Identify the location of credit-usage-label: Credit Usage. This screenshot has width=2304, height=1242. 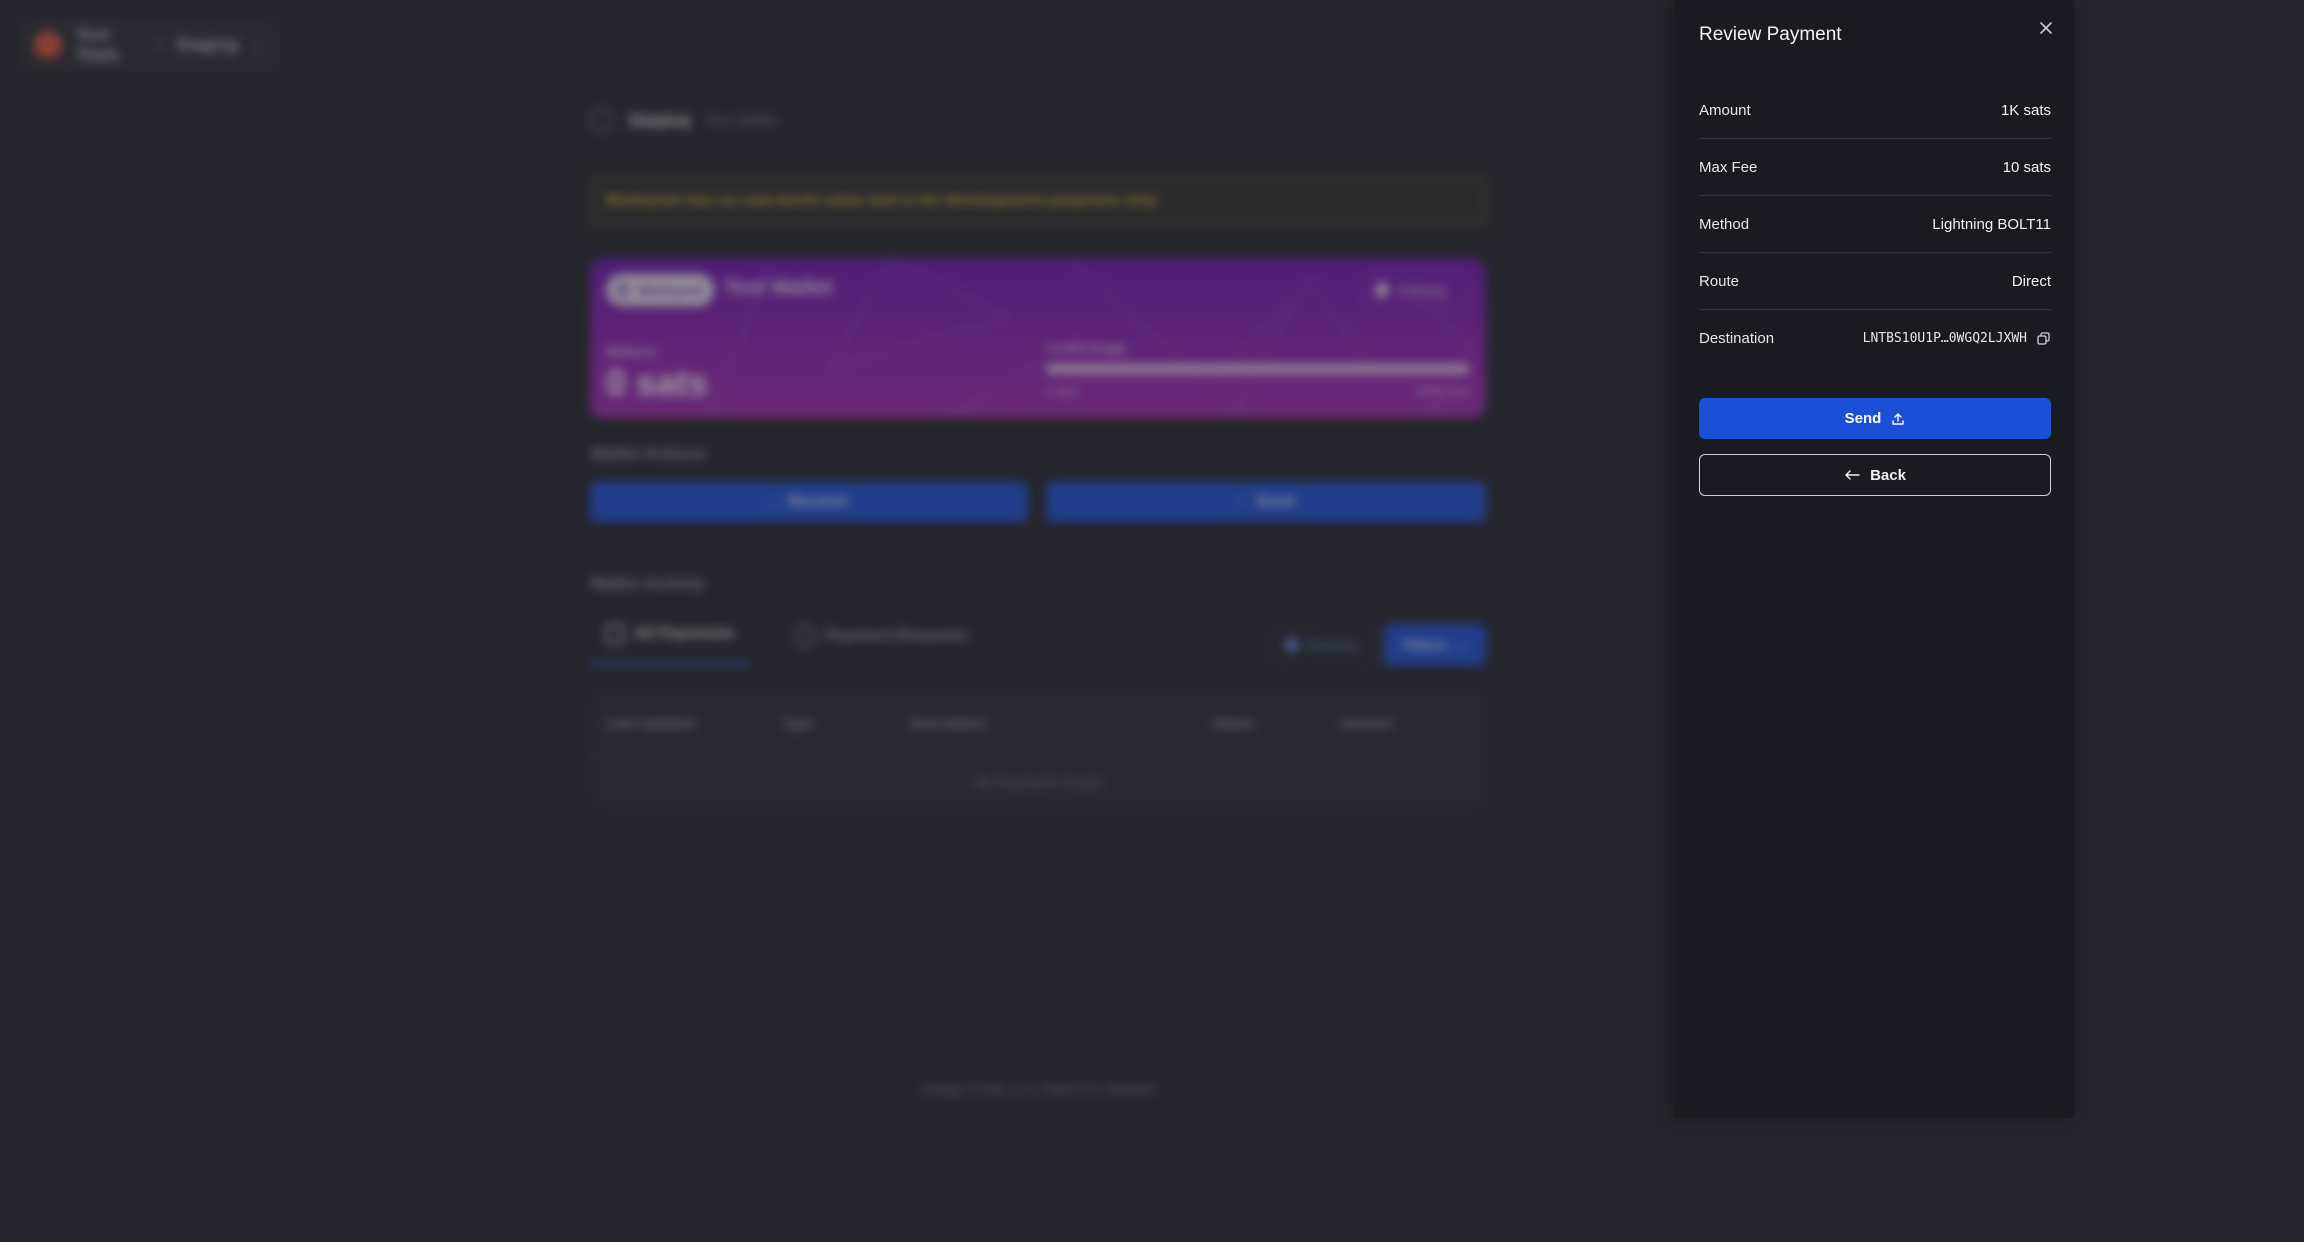
(1086, 347).